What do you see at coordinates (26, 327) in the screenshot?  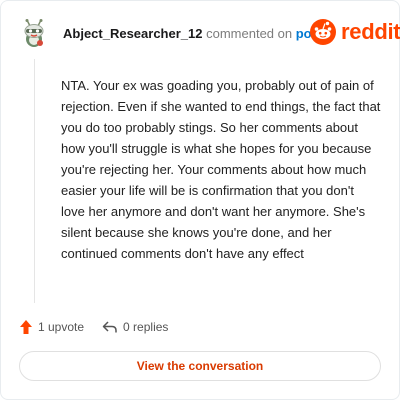 I see `upvote-arrow-icon` at bounding box center [26, 327].